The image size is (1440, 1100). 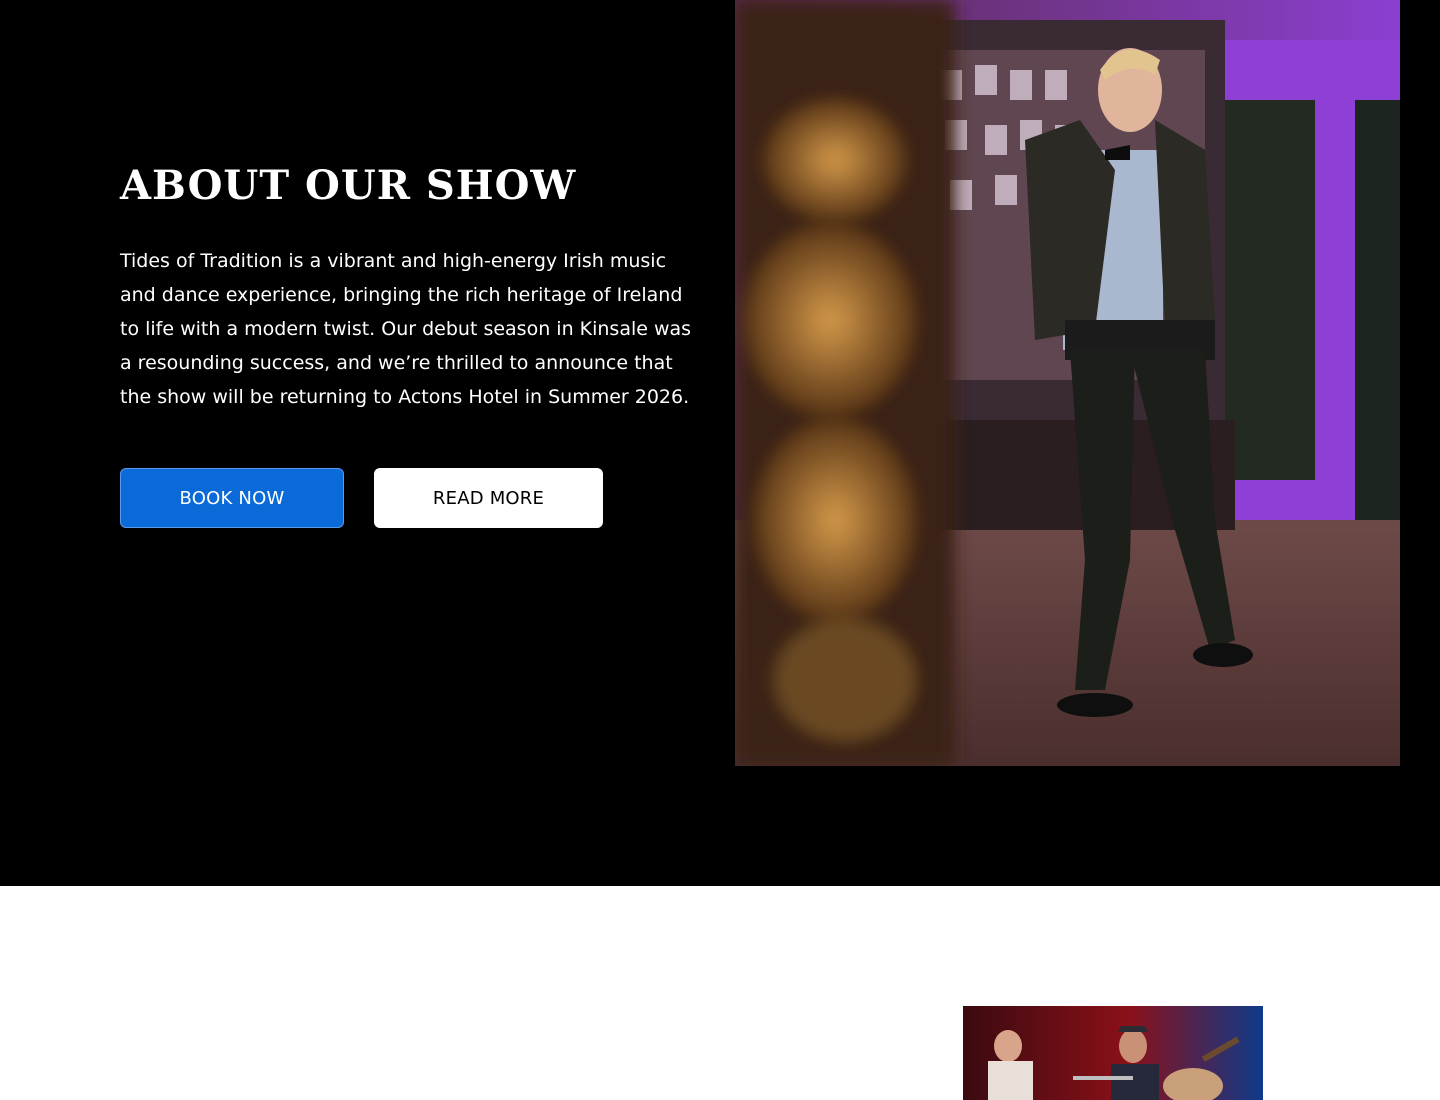 I want to click on book-now-button: BOOK NOW, so click(x=232, y=498).